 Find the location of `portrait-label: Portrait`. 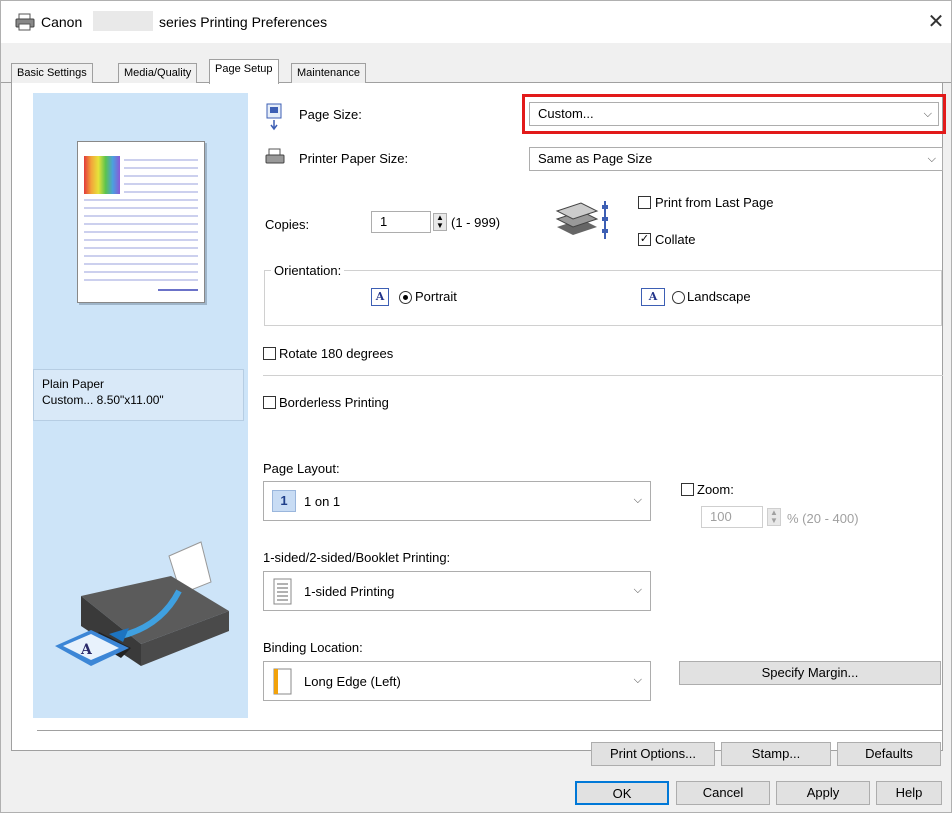

portrait-label: Portrait is located at coordinates (436, 296).